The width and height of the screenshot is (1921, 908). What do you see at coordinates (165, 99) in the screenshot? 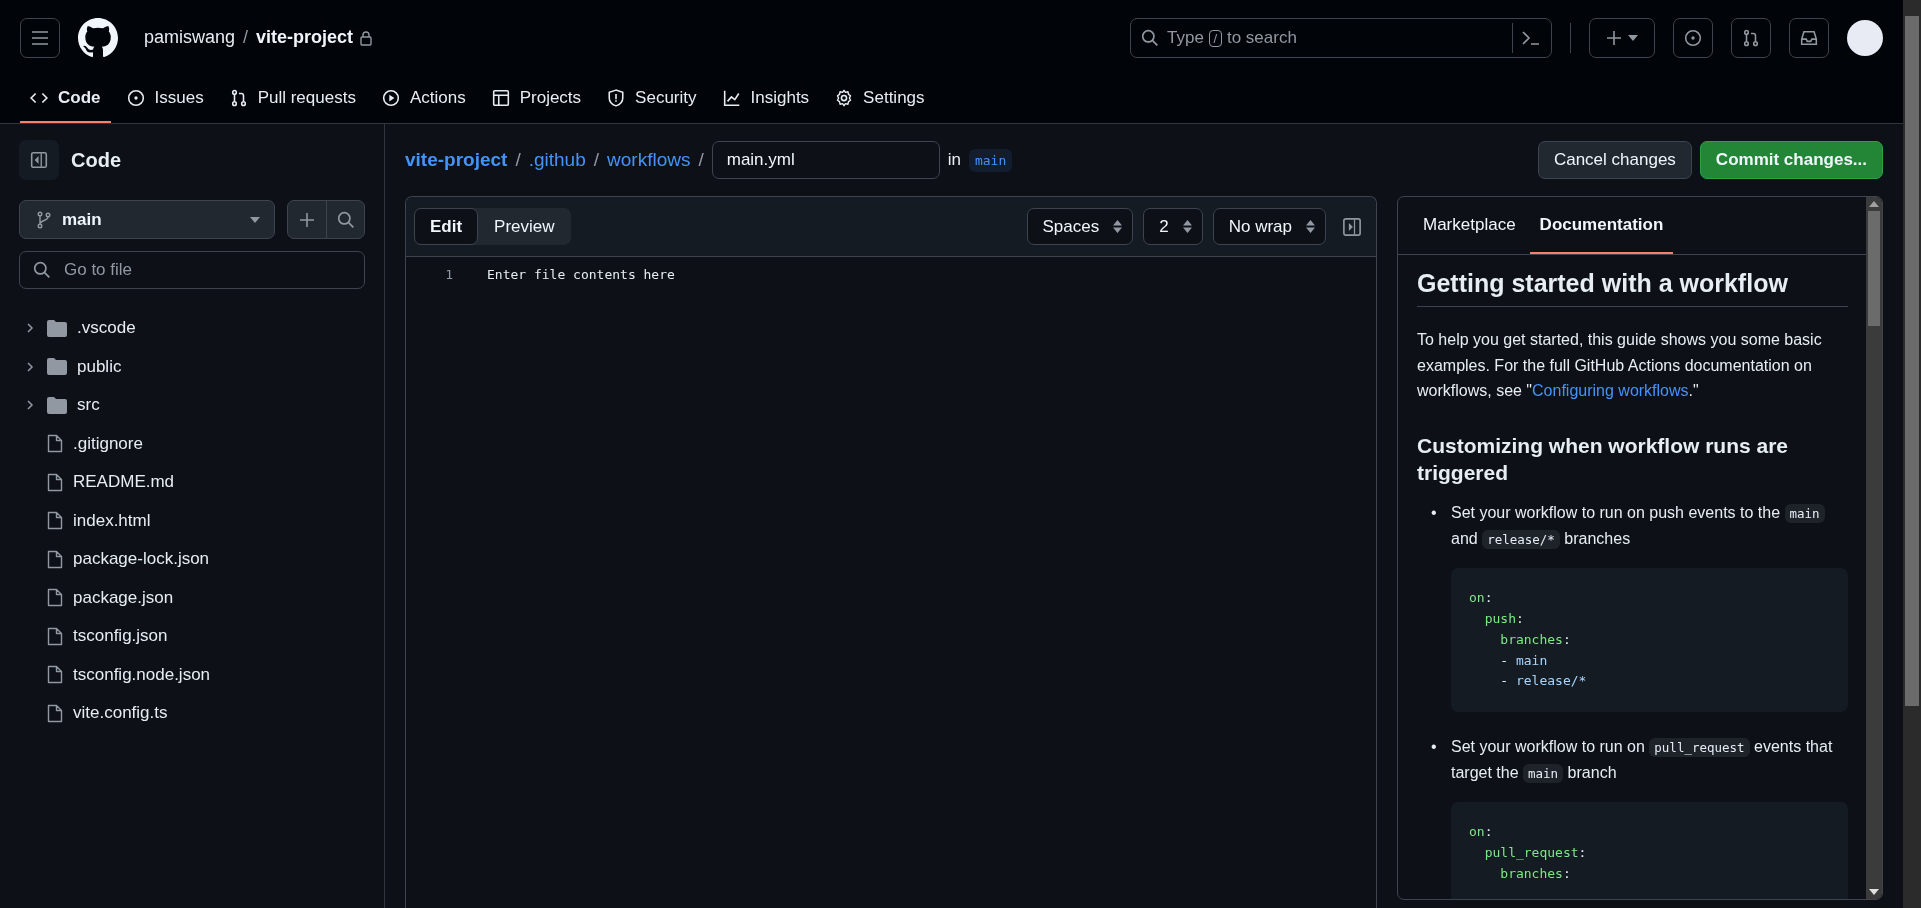
I see `repo-nav-tab: Issues` at bounding box center [165, 99].